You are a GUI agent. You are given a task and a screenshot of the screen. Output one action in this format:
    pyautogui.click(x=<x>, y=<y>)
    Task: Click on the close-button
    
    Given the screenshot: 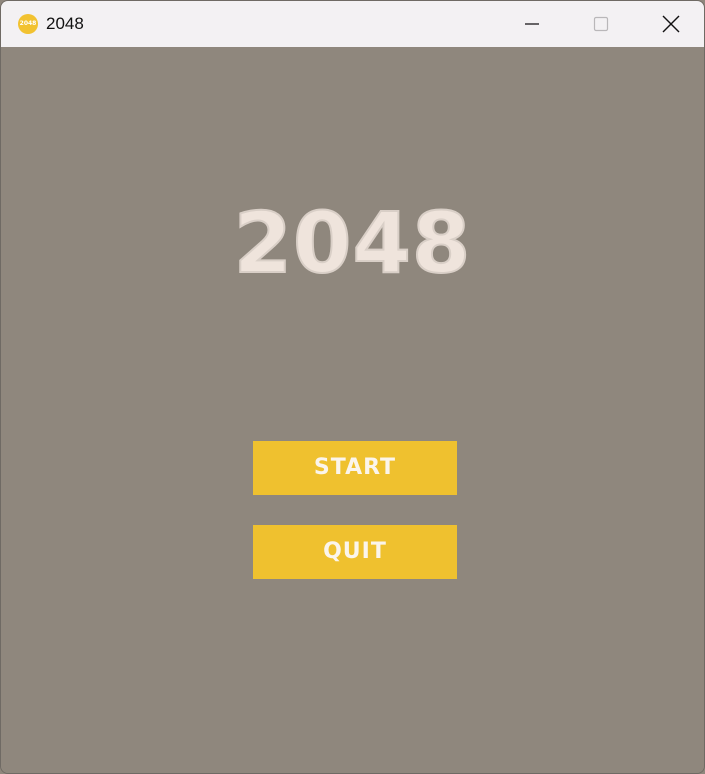 What is the action you would take?
    pyautogui.click(x=670, y=24)
    